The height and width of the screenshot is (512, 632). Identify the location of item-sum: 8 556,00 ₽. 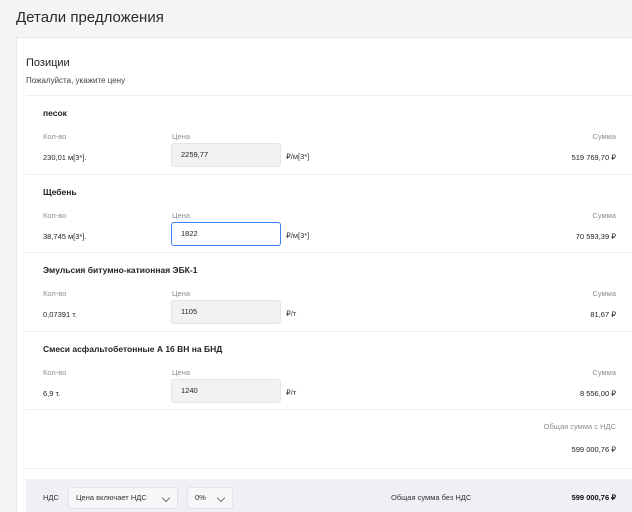
(597, 393).